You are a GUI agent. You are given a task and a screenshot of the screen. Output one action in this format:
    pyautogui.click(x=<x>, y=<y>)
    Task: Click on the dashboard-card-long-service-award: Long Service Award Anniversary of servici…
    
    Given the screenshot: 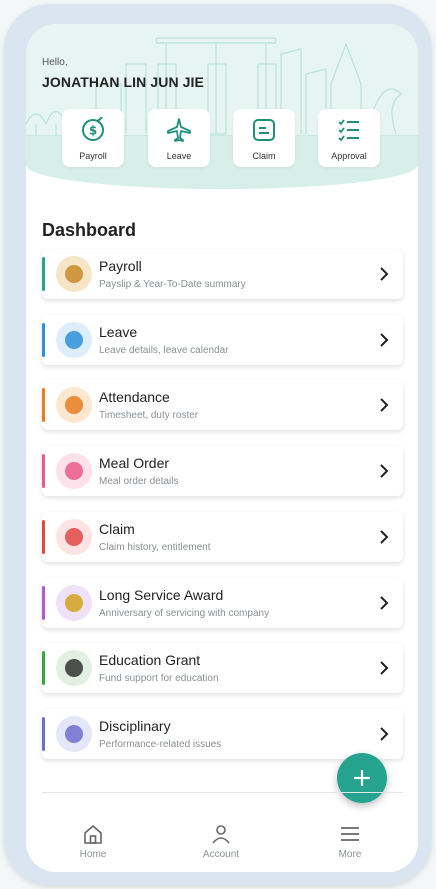 What is the action you would take?
    pyautogui.click(x=222, y=602)
    